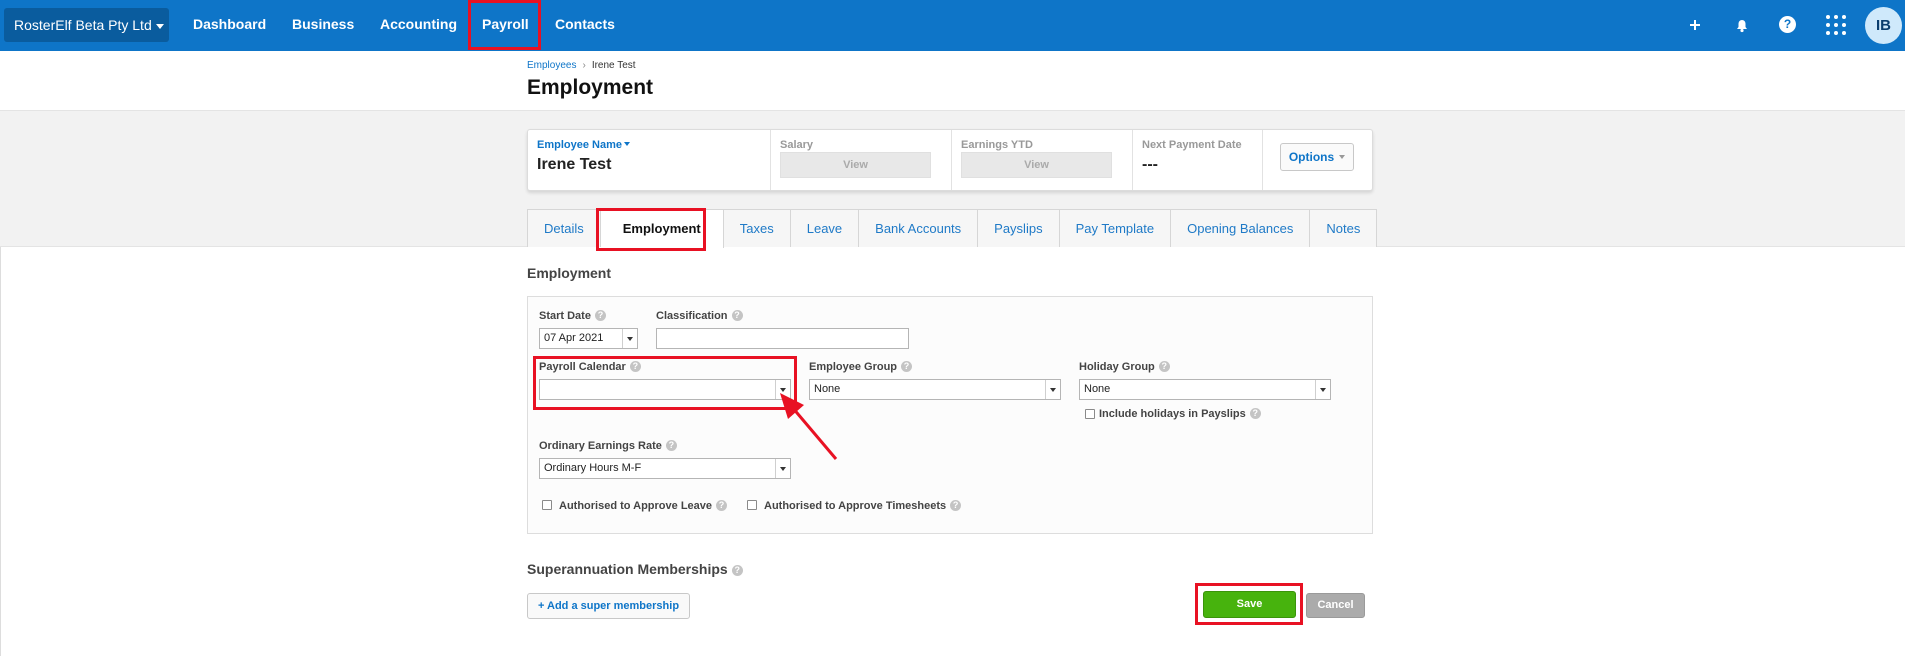 This screenshot has height=656, width=1905. I want to click on approve-timesheets-checkbox, so click(752, 505).